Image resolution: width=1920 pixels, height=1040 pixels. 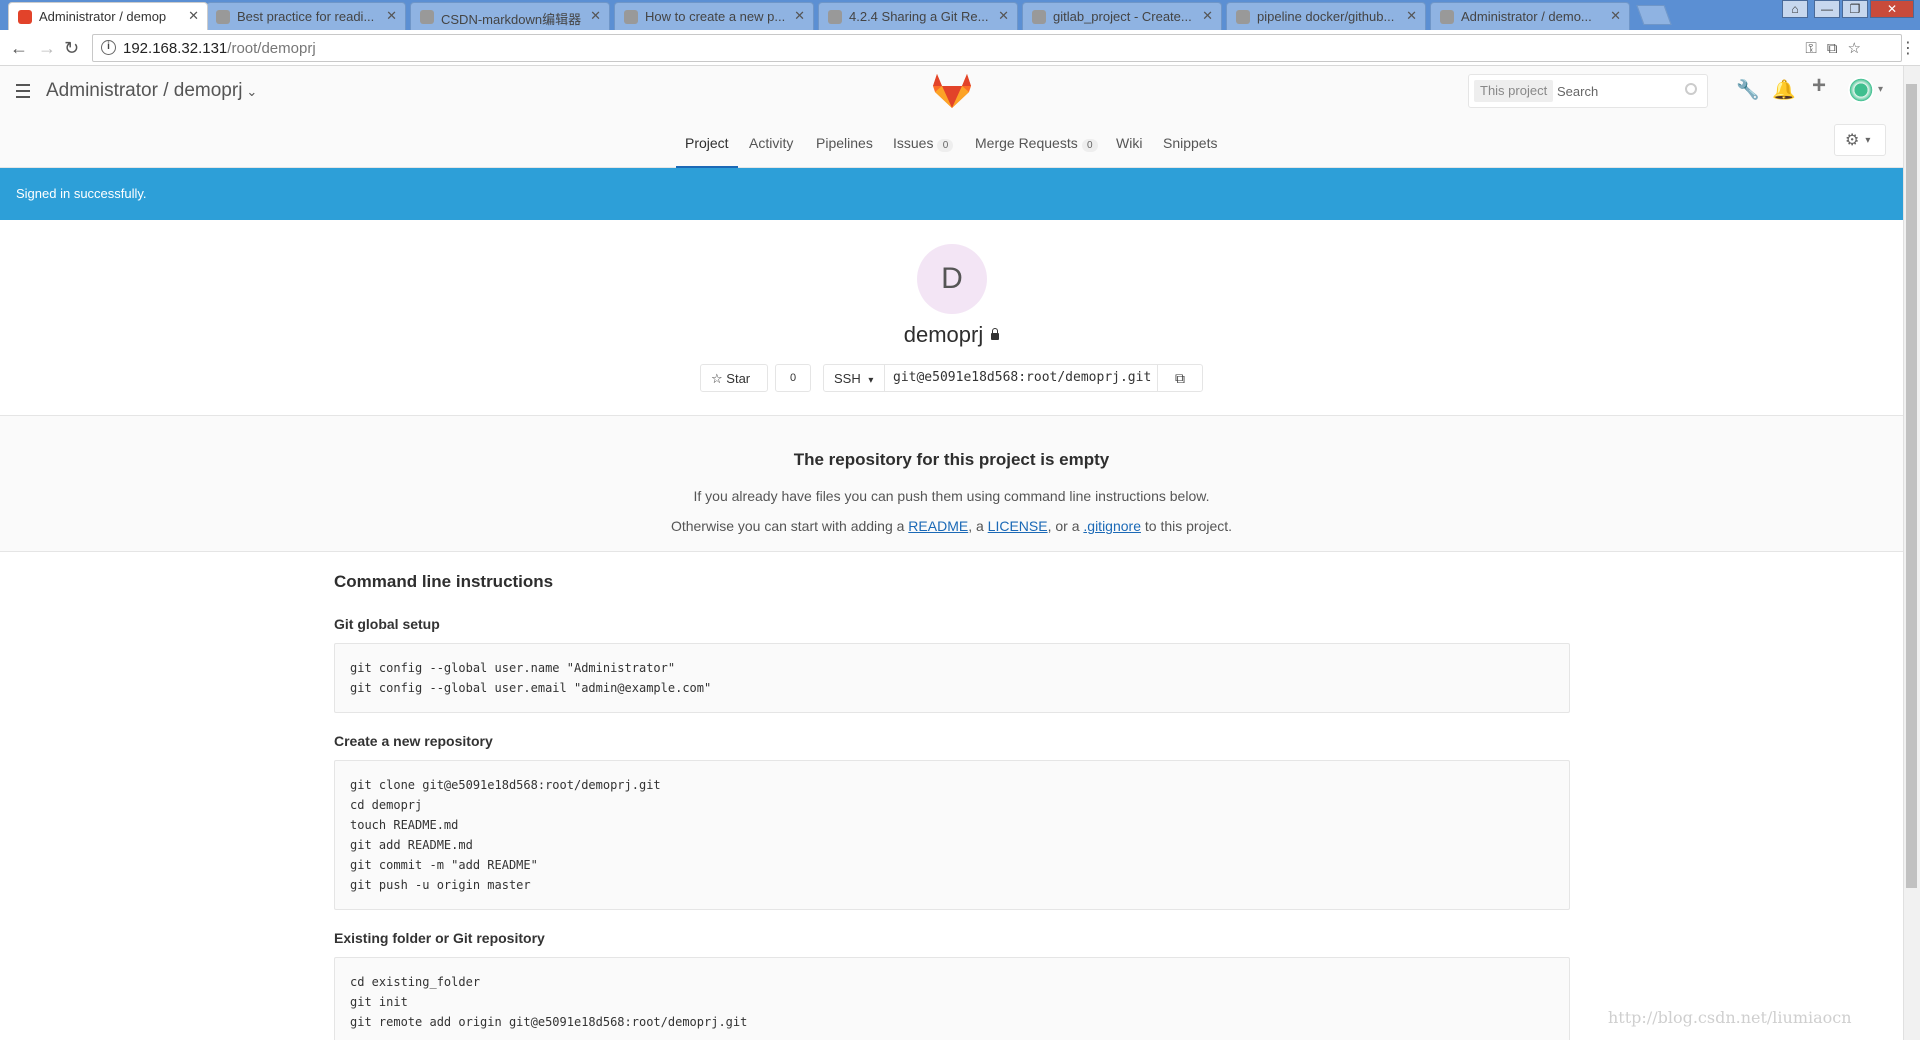 What do you see at coordinates (1819, 86) in the screenshot?
I see `new-plus-icon: +` at bounding box center [1819, 86].